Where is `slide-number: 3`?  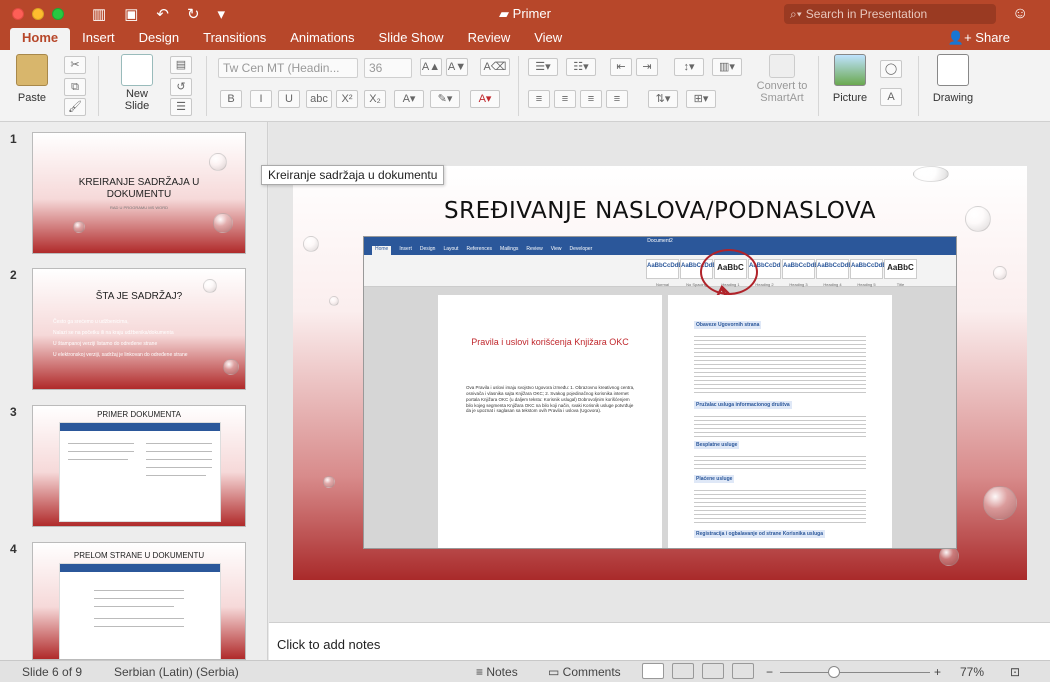 slide-number: 3 is located at coordinates (13, 412).